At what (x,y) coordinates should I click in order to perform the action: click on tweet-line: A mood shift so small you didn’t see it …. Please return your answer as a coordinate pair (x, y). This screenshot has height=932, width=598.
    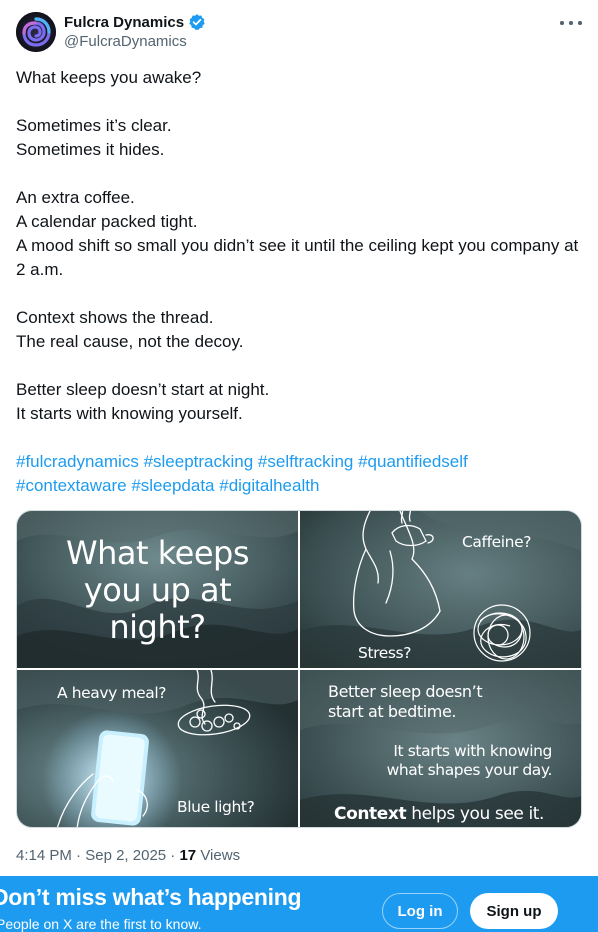
    Looking at the image, I should click on (297, 257).